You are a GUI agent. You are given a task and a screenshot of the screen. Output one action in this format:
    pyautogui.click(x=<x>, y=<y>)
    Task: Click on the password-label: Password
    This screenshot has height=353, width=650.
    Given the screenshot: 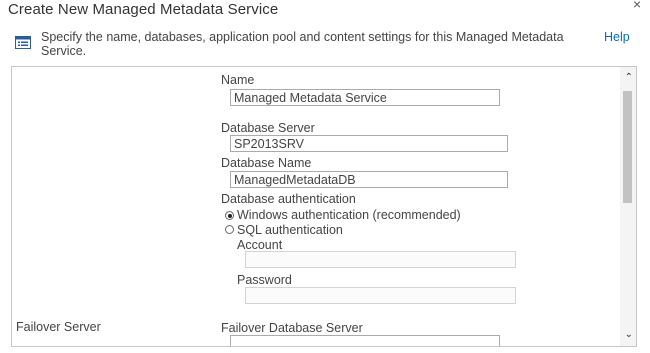 What is the action you would take?
    pyautogui.click(x=264, y=280)
    